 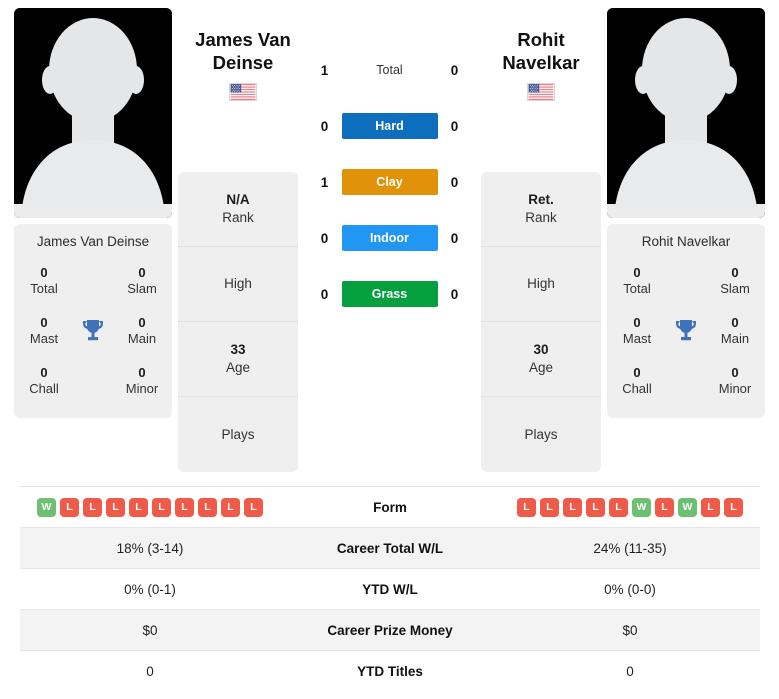 What do you see at coordinates (390, 630) in the screenshot?
I see `stats-career-prize-money-label: Career Prize Money` at bounding box center [390, 630].